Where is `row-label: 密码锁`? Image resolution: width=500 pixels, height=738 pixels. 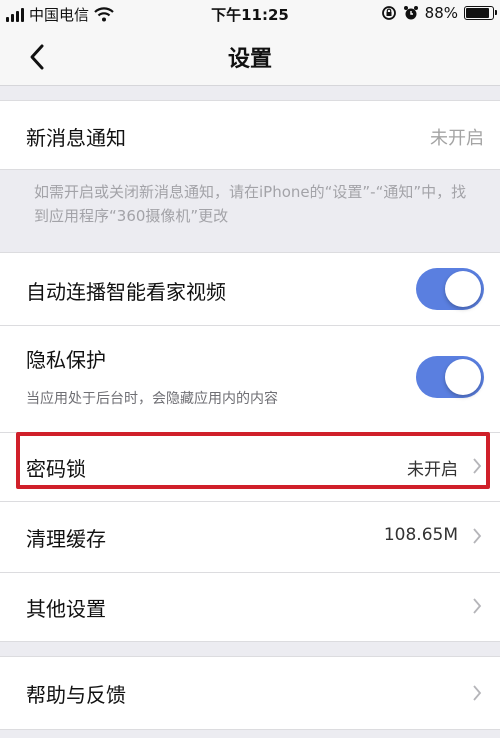
row-label: 密码锁 is located at coordinates (56, 469).